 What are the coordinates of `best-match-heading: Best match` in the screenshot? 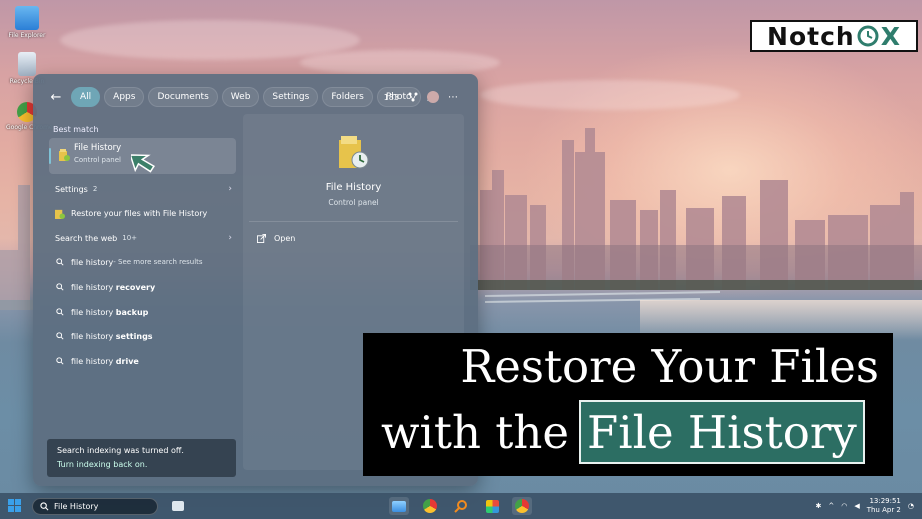 It's located at (76, 129).